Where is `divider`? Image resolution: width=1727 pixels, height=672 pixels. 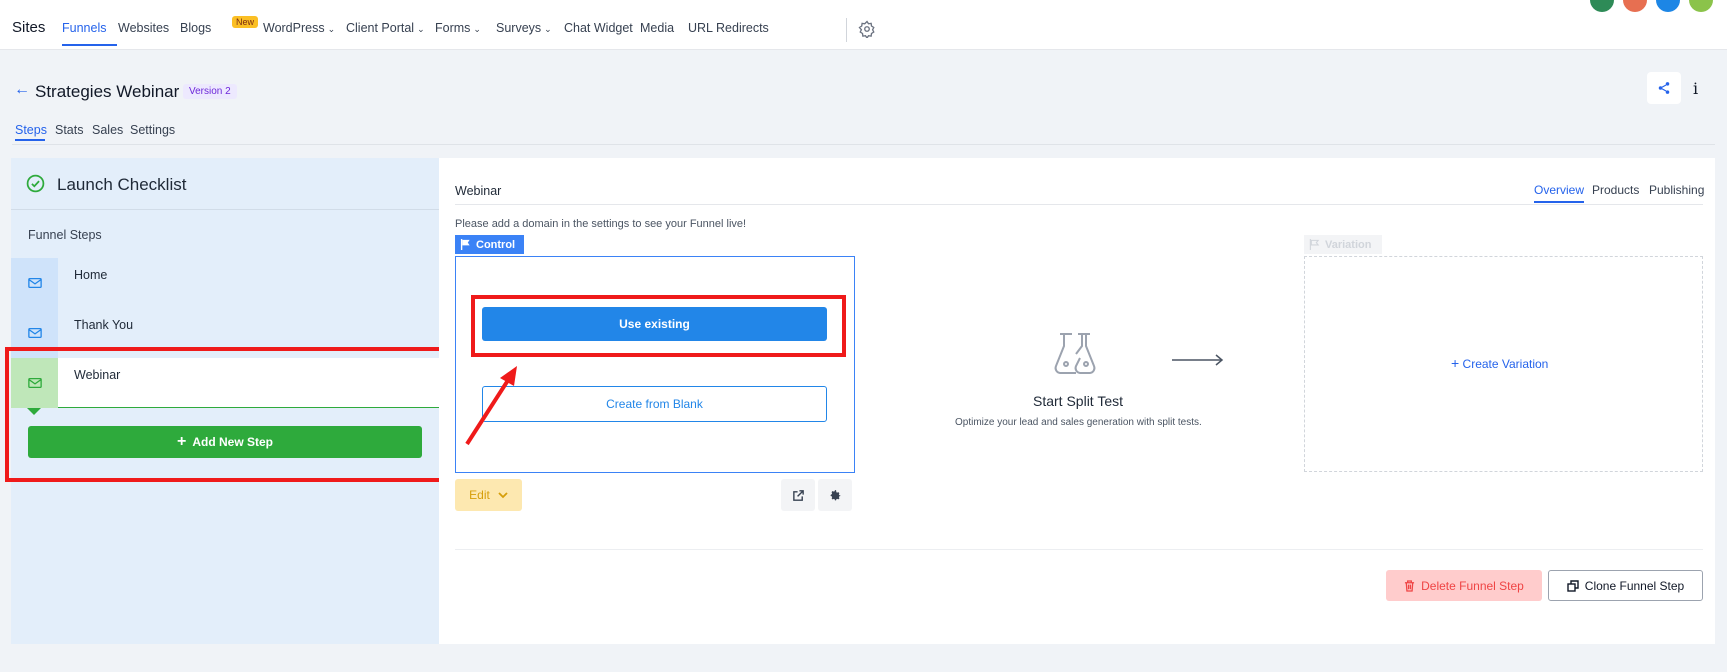 divider is located at coordinates (1079, 549).